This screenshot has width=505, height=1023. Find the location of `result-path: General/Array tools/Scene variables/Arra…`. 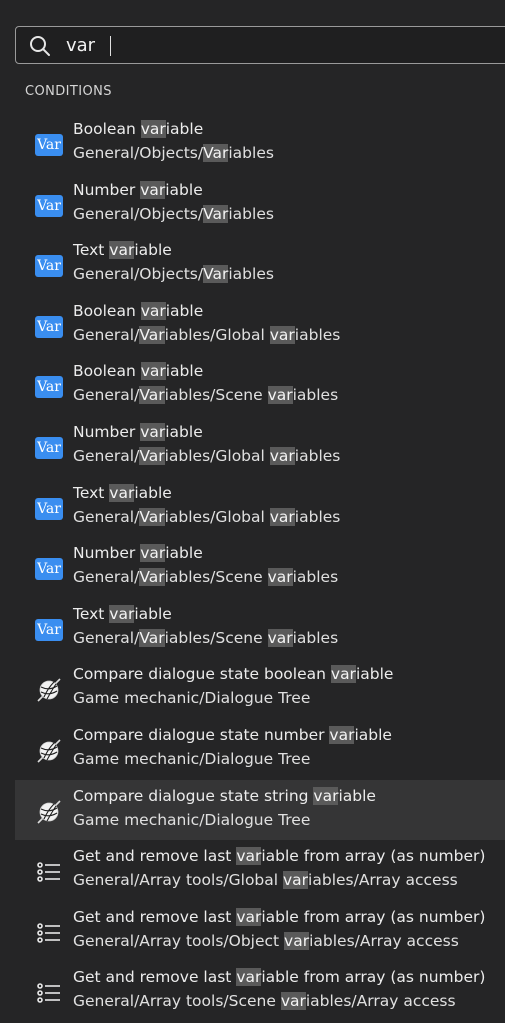

result-path: General/Array tools/Scene variables/Arra… is located at coordinates (264, 1001).